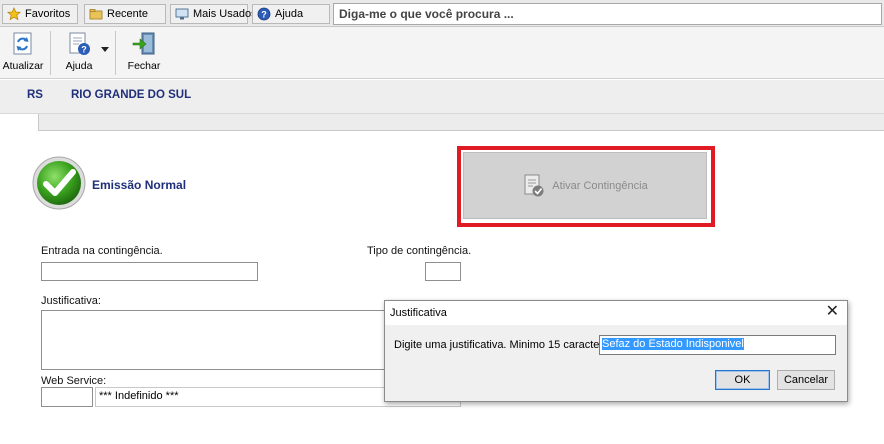  What do you see at coordinates (74, 381) in the screenshot?
I see `web-service-label: Web Service:` at bounding box center [74, 381].